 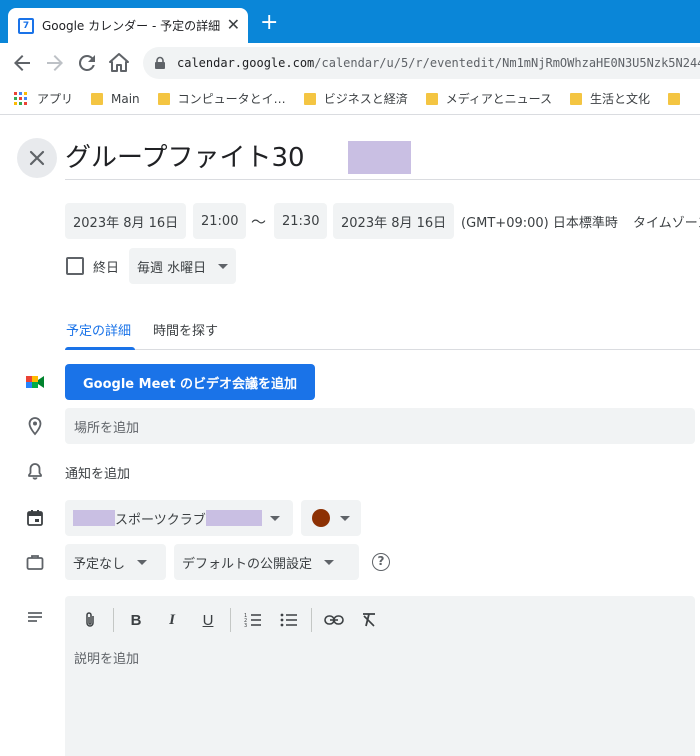 I want to click on add-notification-link: 通知を追加, so click(x=97, y=472).